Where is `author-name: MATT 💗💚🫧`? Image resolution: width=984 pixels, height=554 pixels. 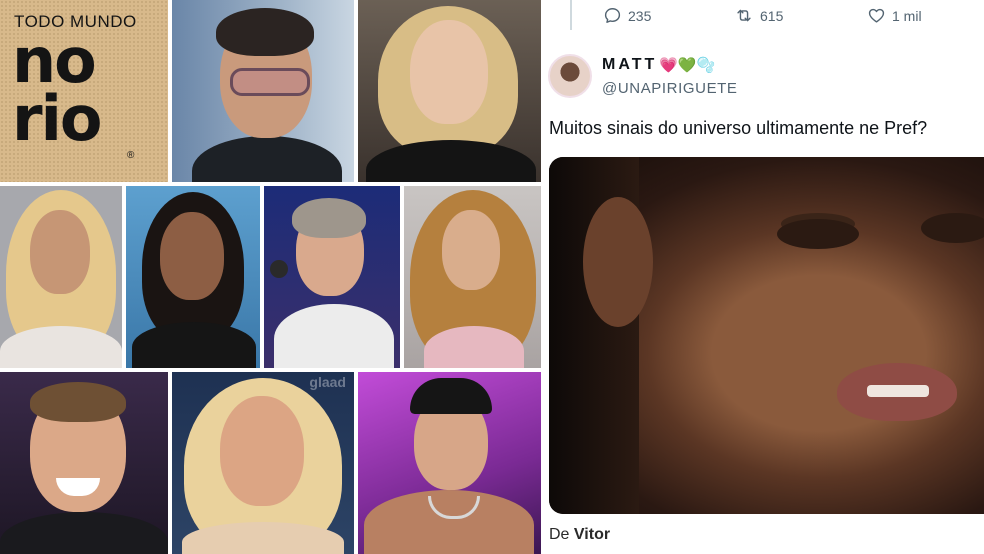 author-name: MATT 💗💚🫧 is located at coordinates (658, 65).